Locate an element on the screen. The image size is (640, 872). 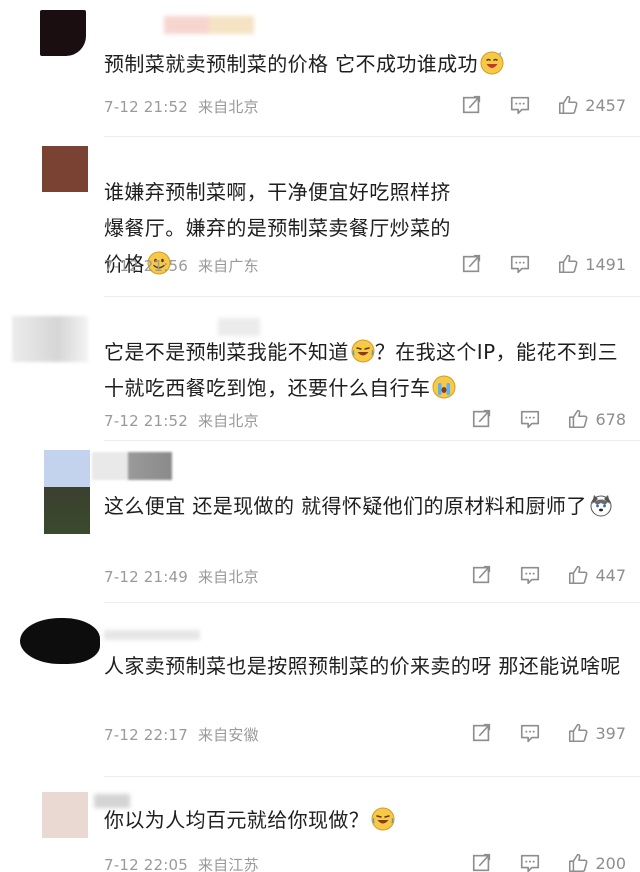
comment-meta: 7-12 21:56 来自广东 is located at coordinates (181, 265).